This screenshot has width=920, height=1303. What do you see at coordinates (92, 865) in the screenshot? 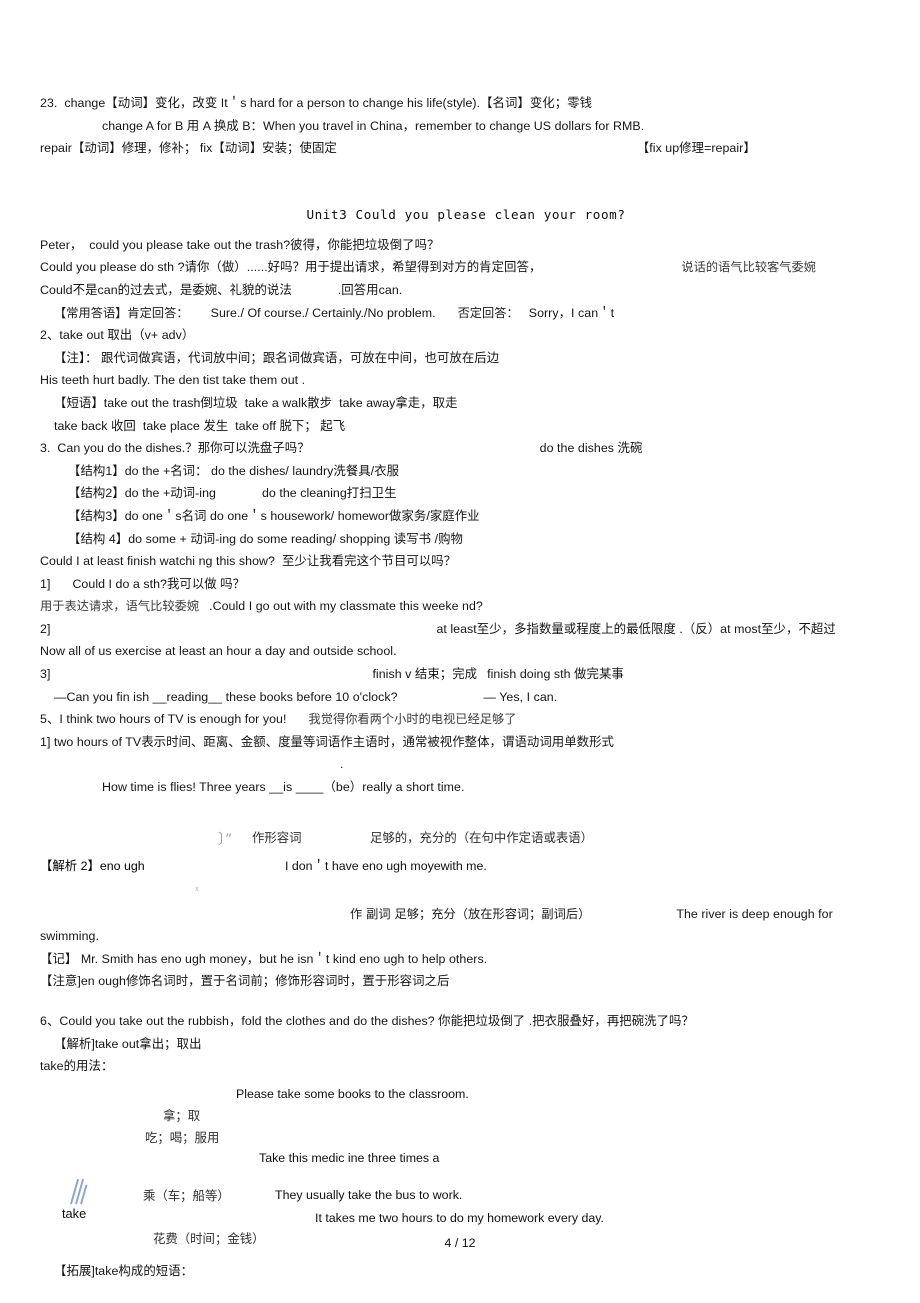
I see `enough-heading: 【解析 2】eno ugh` at bounding box center [92, 865].